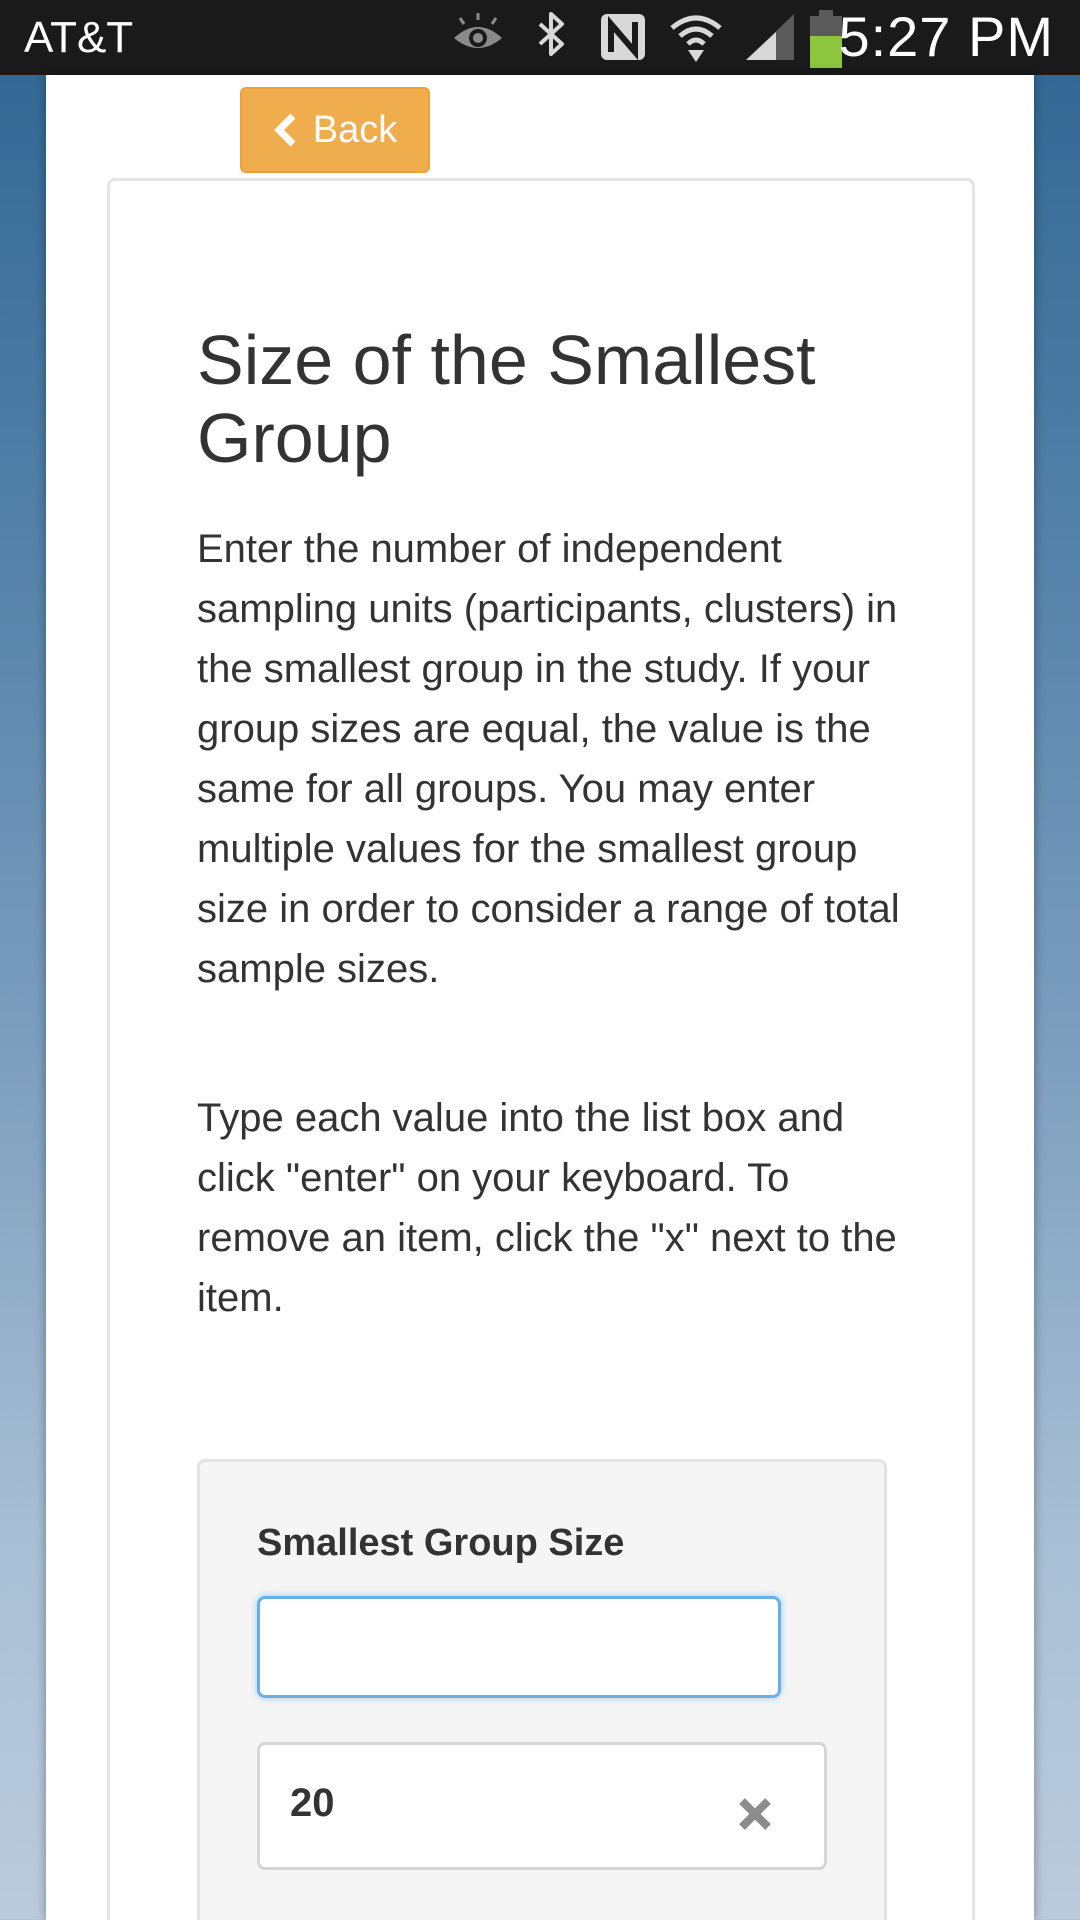 The height and width of the screenshot is (1920, 1080). Describe the element at coordinates (441, 1543) in the screenshot. I see `field-label: Smallest Group Size` at that location.